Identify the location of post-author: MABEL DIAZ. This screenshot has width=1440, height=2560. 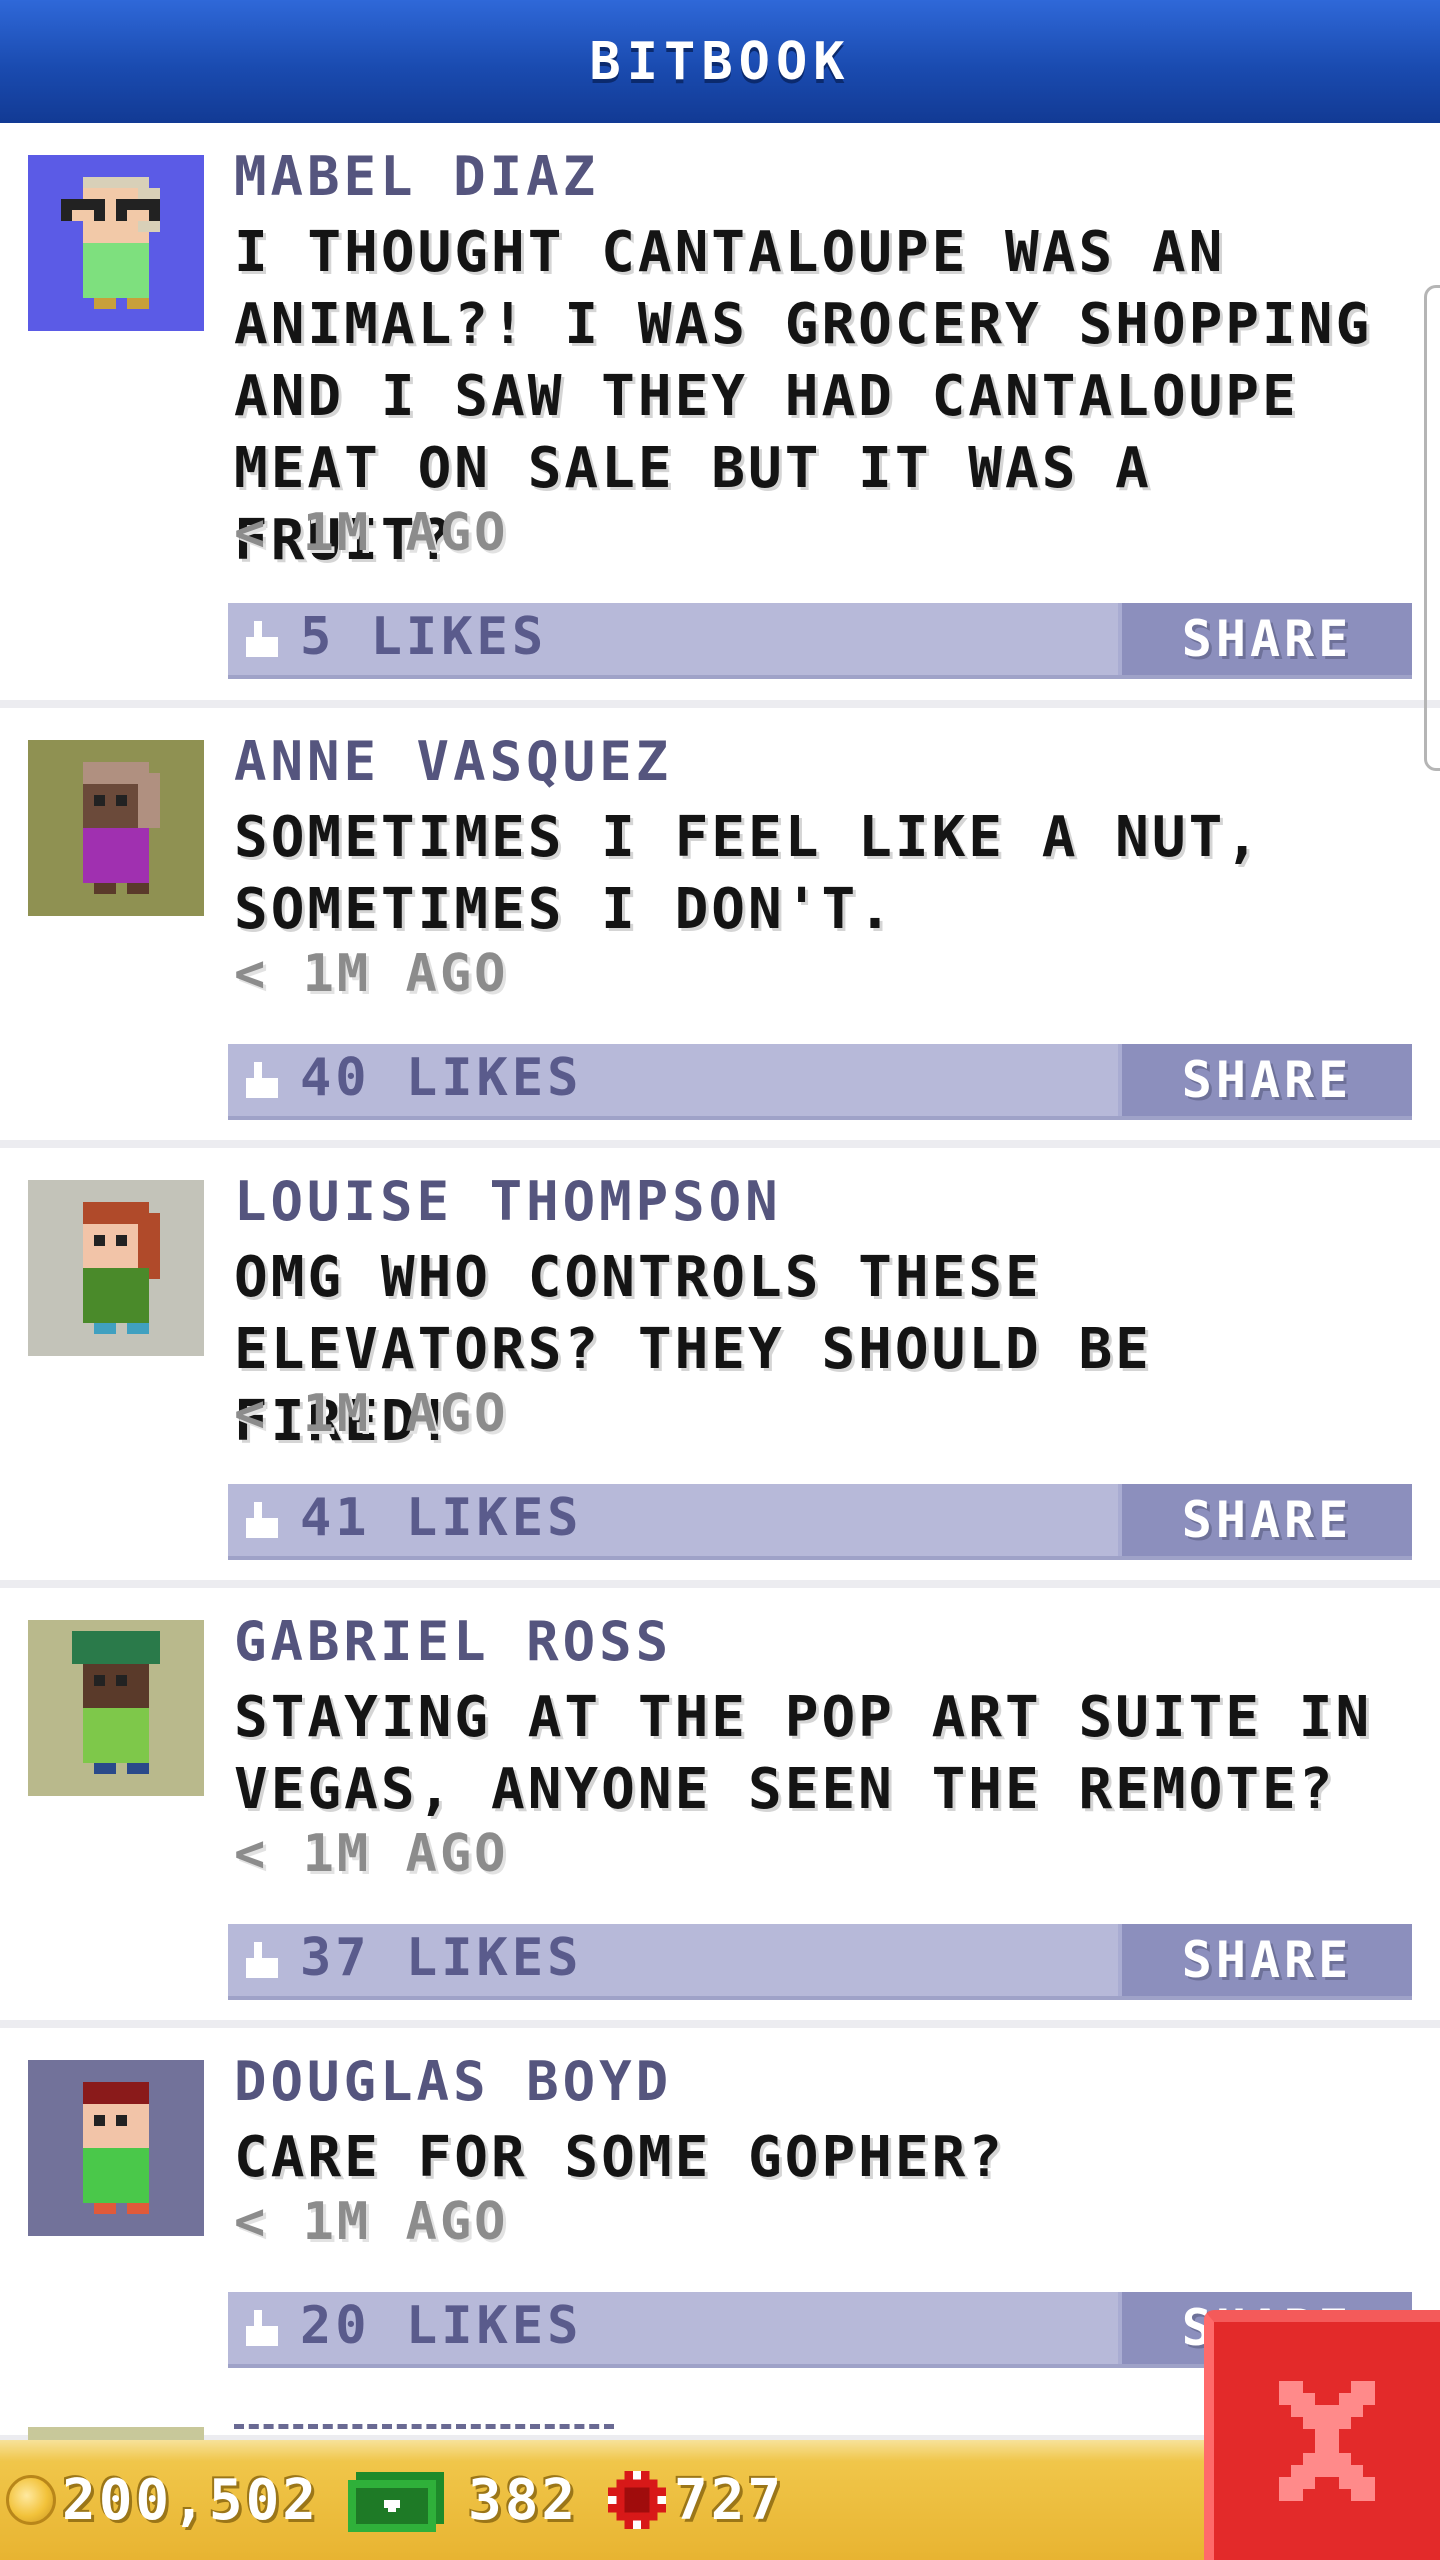
(416, 176).